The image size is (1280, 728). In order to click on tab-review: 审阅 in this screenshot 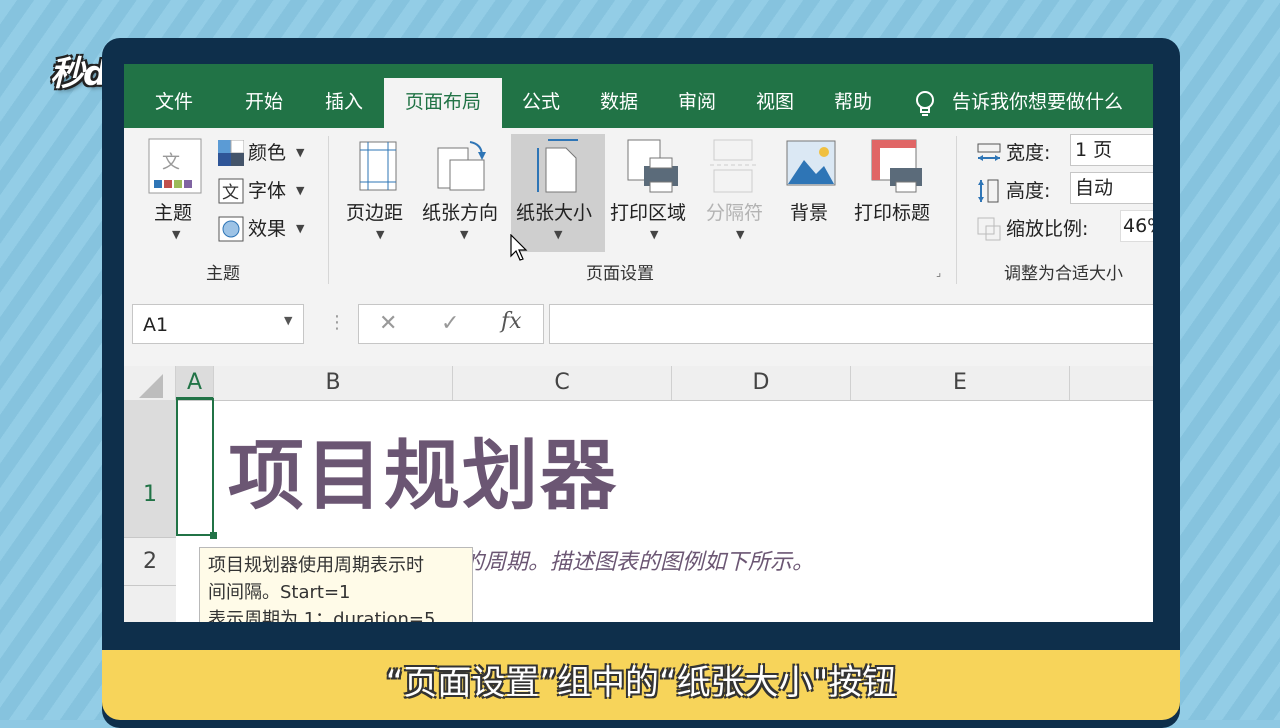, I will do `click(697, 105)`.